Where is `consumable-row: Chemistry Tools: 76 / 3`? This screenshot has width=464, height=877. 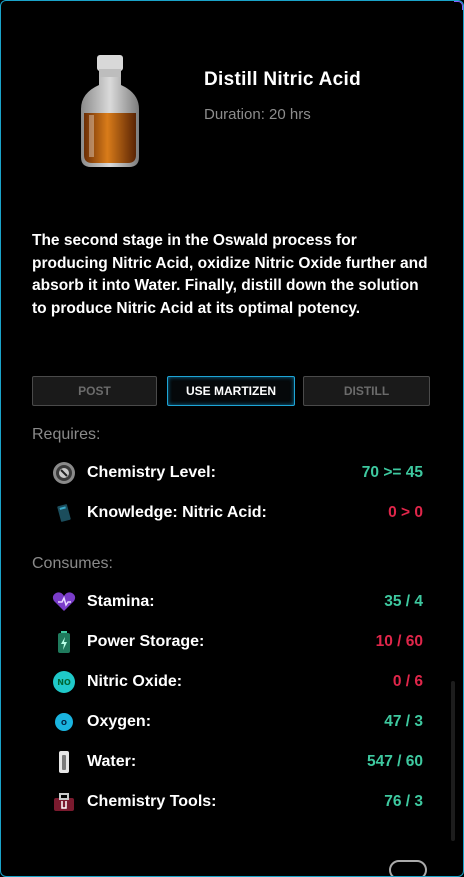
consumable-row: Chemistry Tools: 76 / 3 is located at coordinates (237, 802).